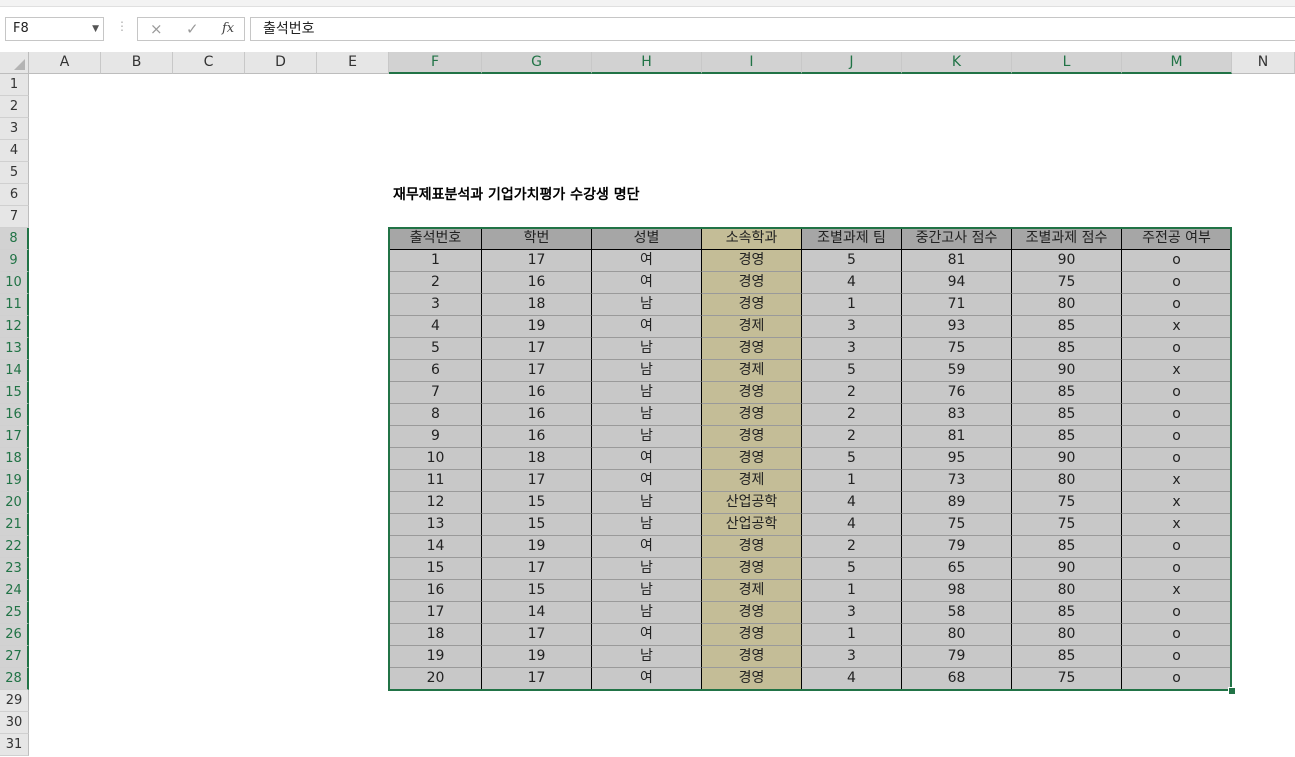  What do you see at coordinates (957, 679) in the screenshot?
I see `table-cell: 68` at bounding box center [957, 679].